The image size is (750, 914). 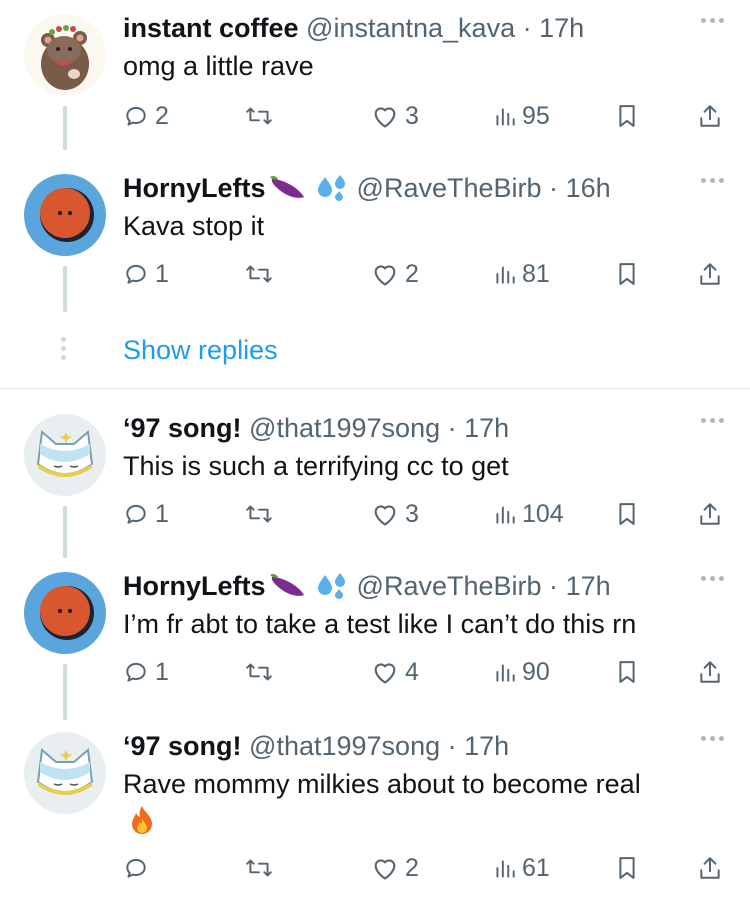 What do you see at coordinates (139, 868) in the screenshot?
I see `reply-button` at bounding box center [139, 868].